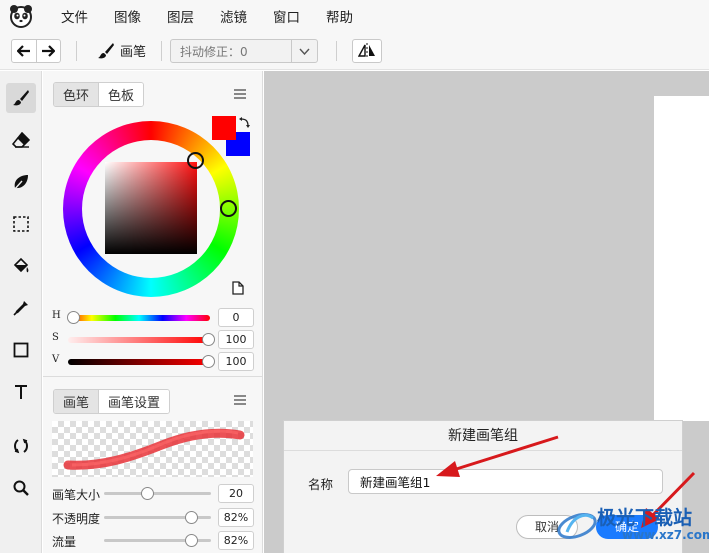 The height and width of the screenshot is (553, 709). I want to click on jitter-correction-value: 抖动修正：0, so click(214, 51).